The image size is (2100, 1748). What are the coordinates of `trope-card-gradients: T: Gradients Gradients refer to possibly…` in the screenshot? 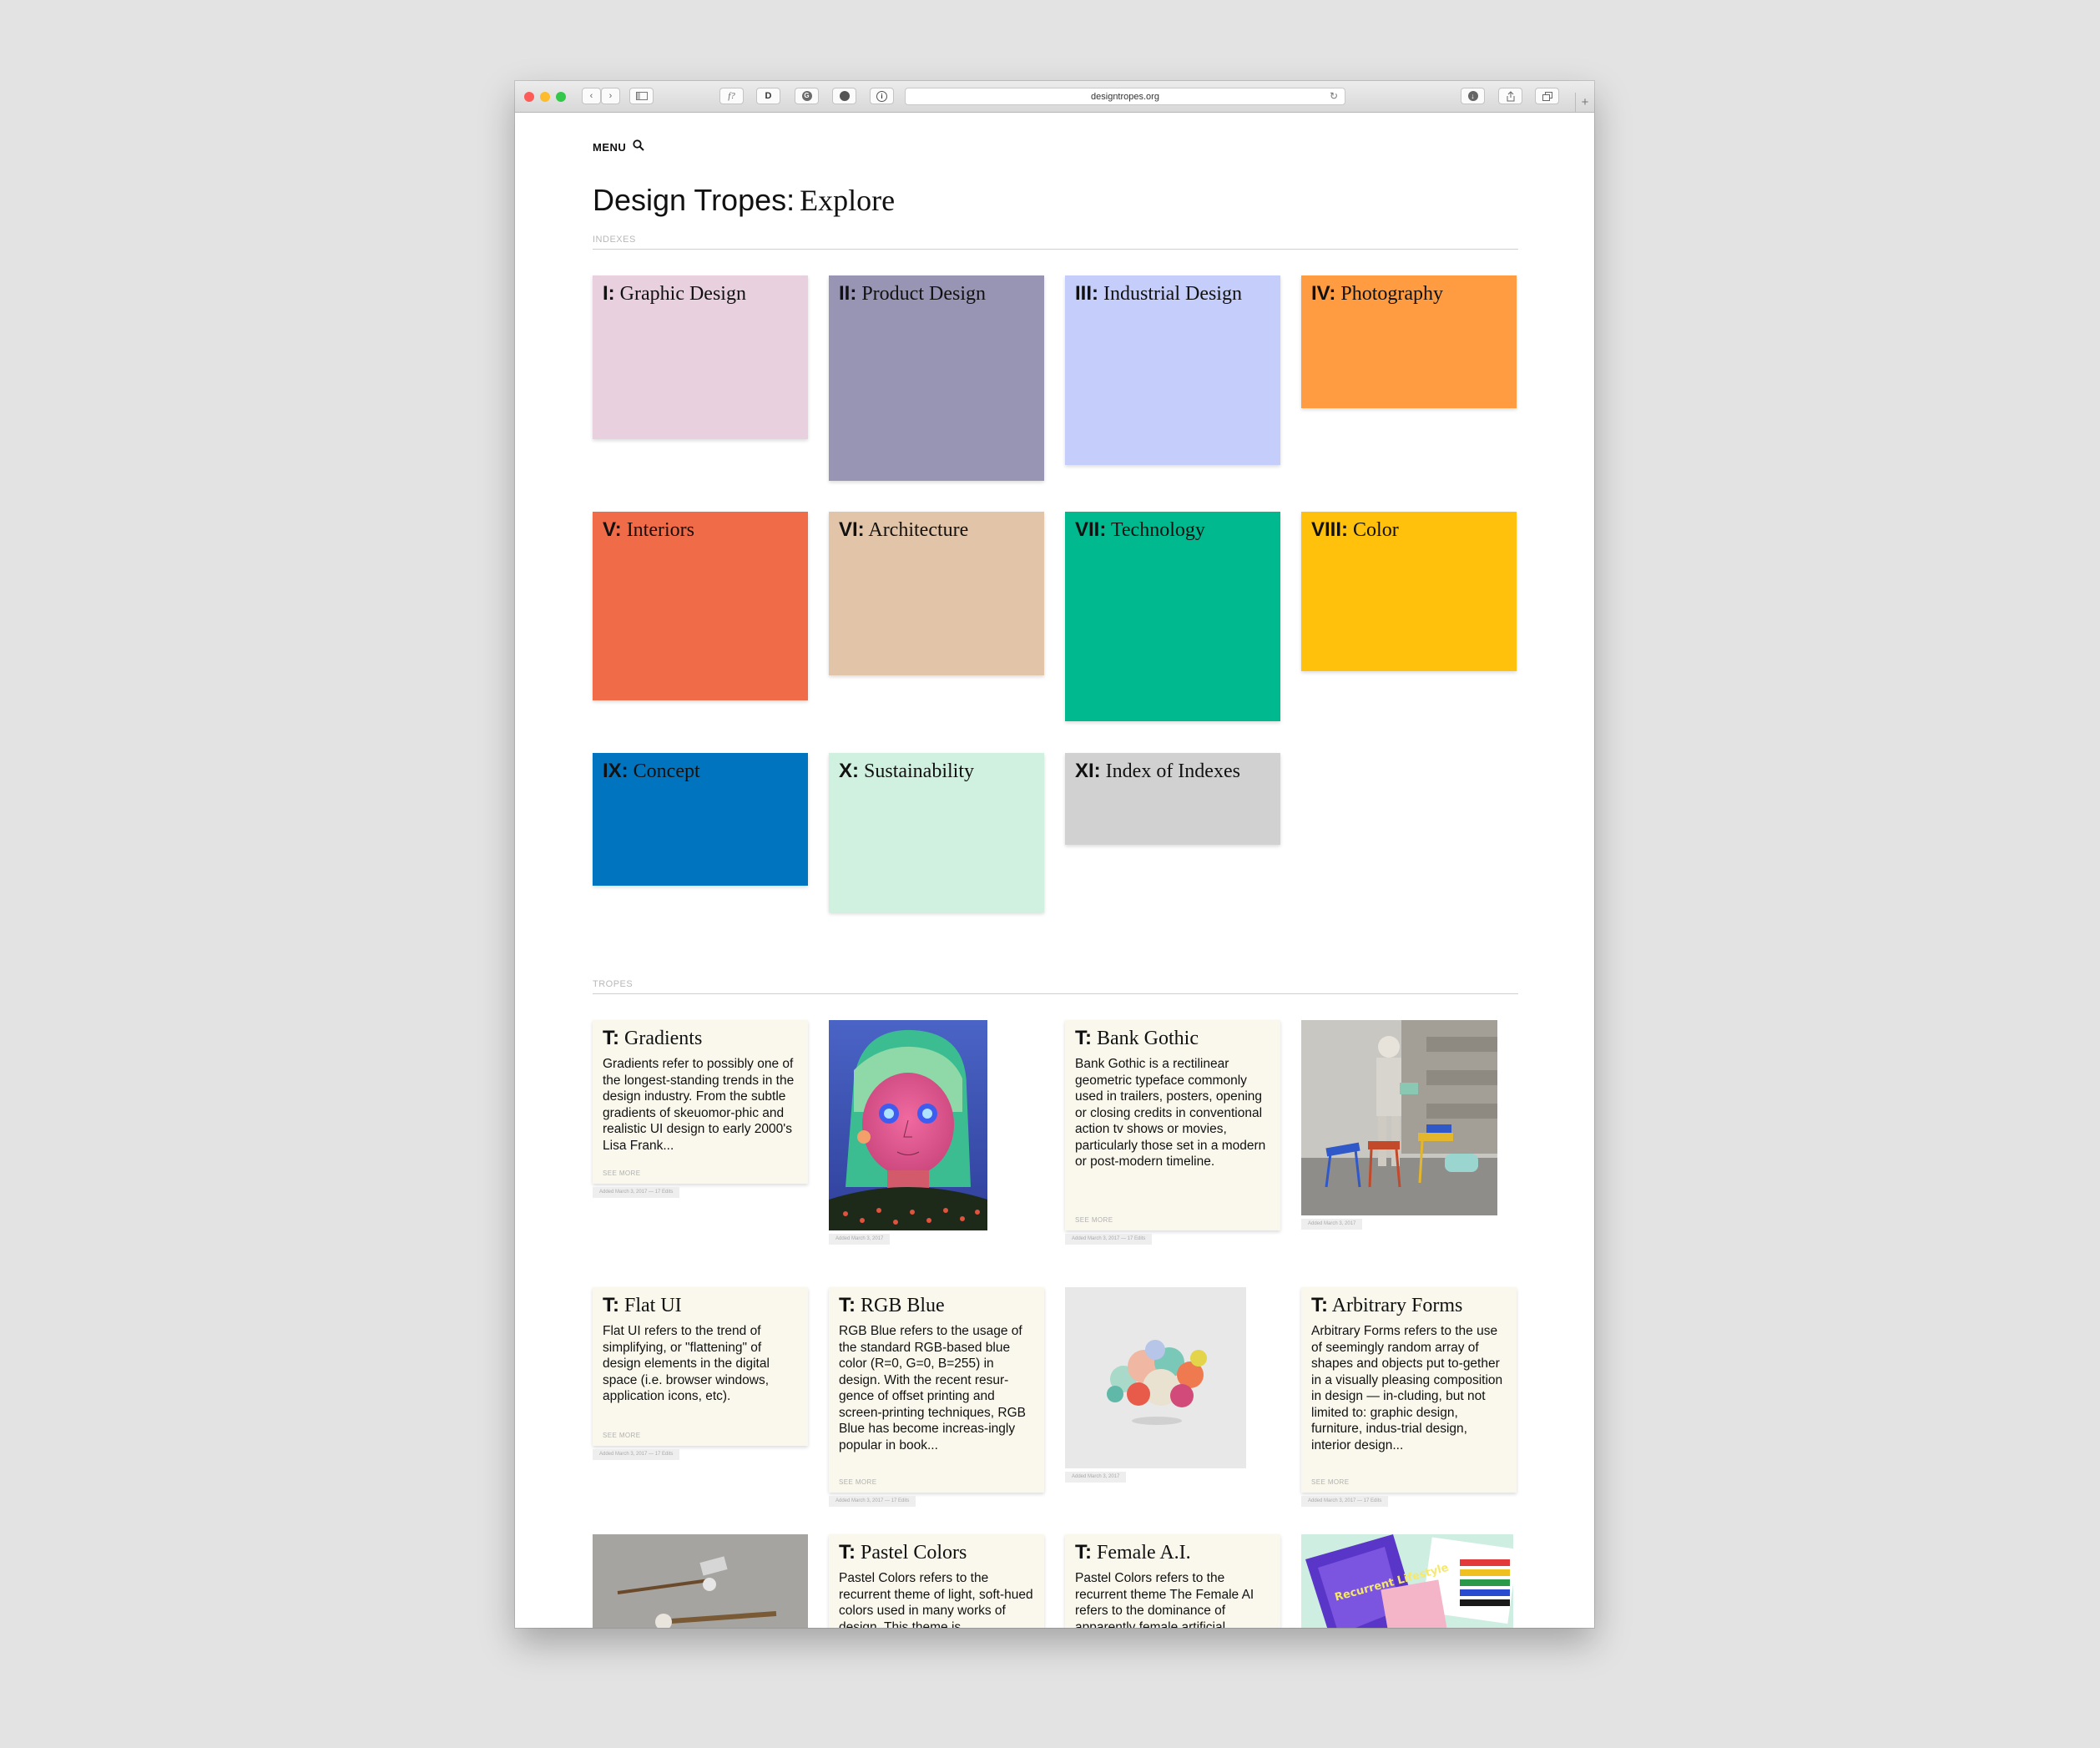 It's located at (700, 1102).